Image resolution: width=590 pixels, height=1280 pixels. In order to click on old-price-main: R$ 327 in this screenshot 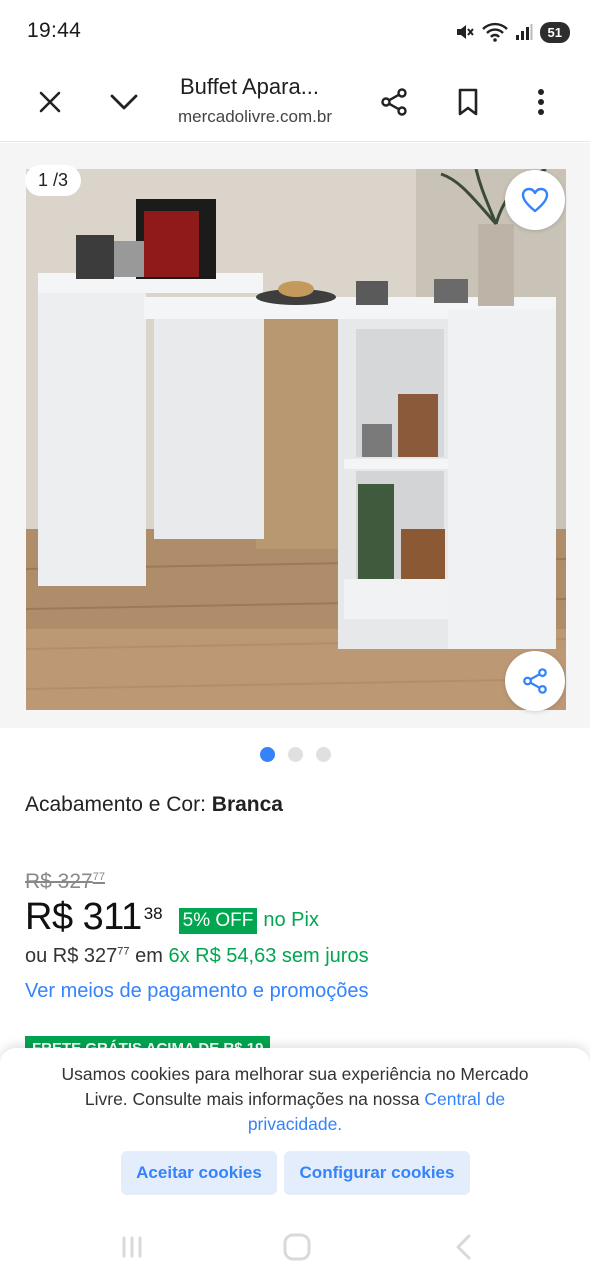, I will do `click(59, 881)`.